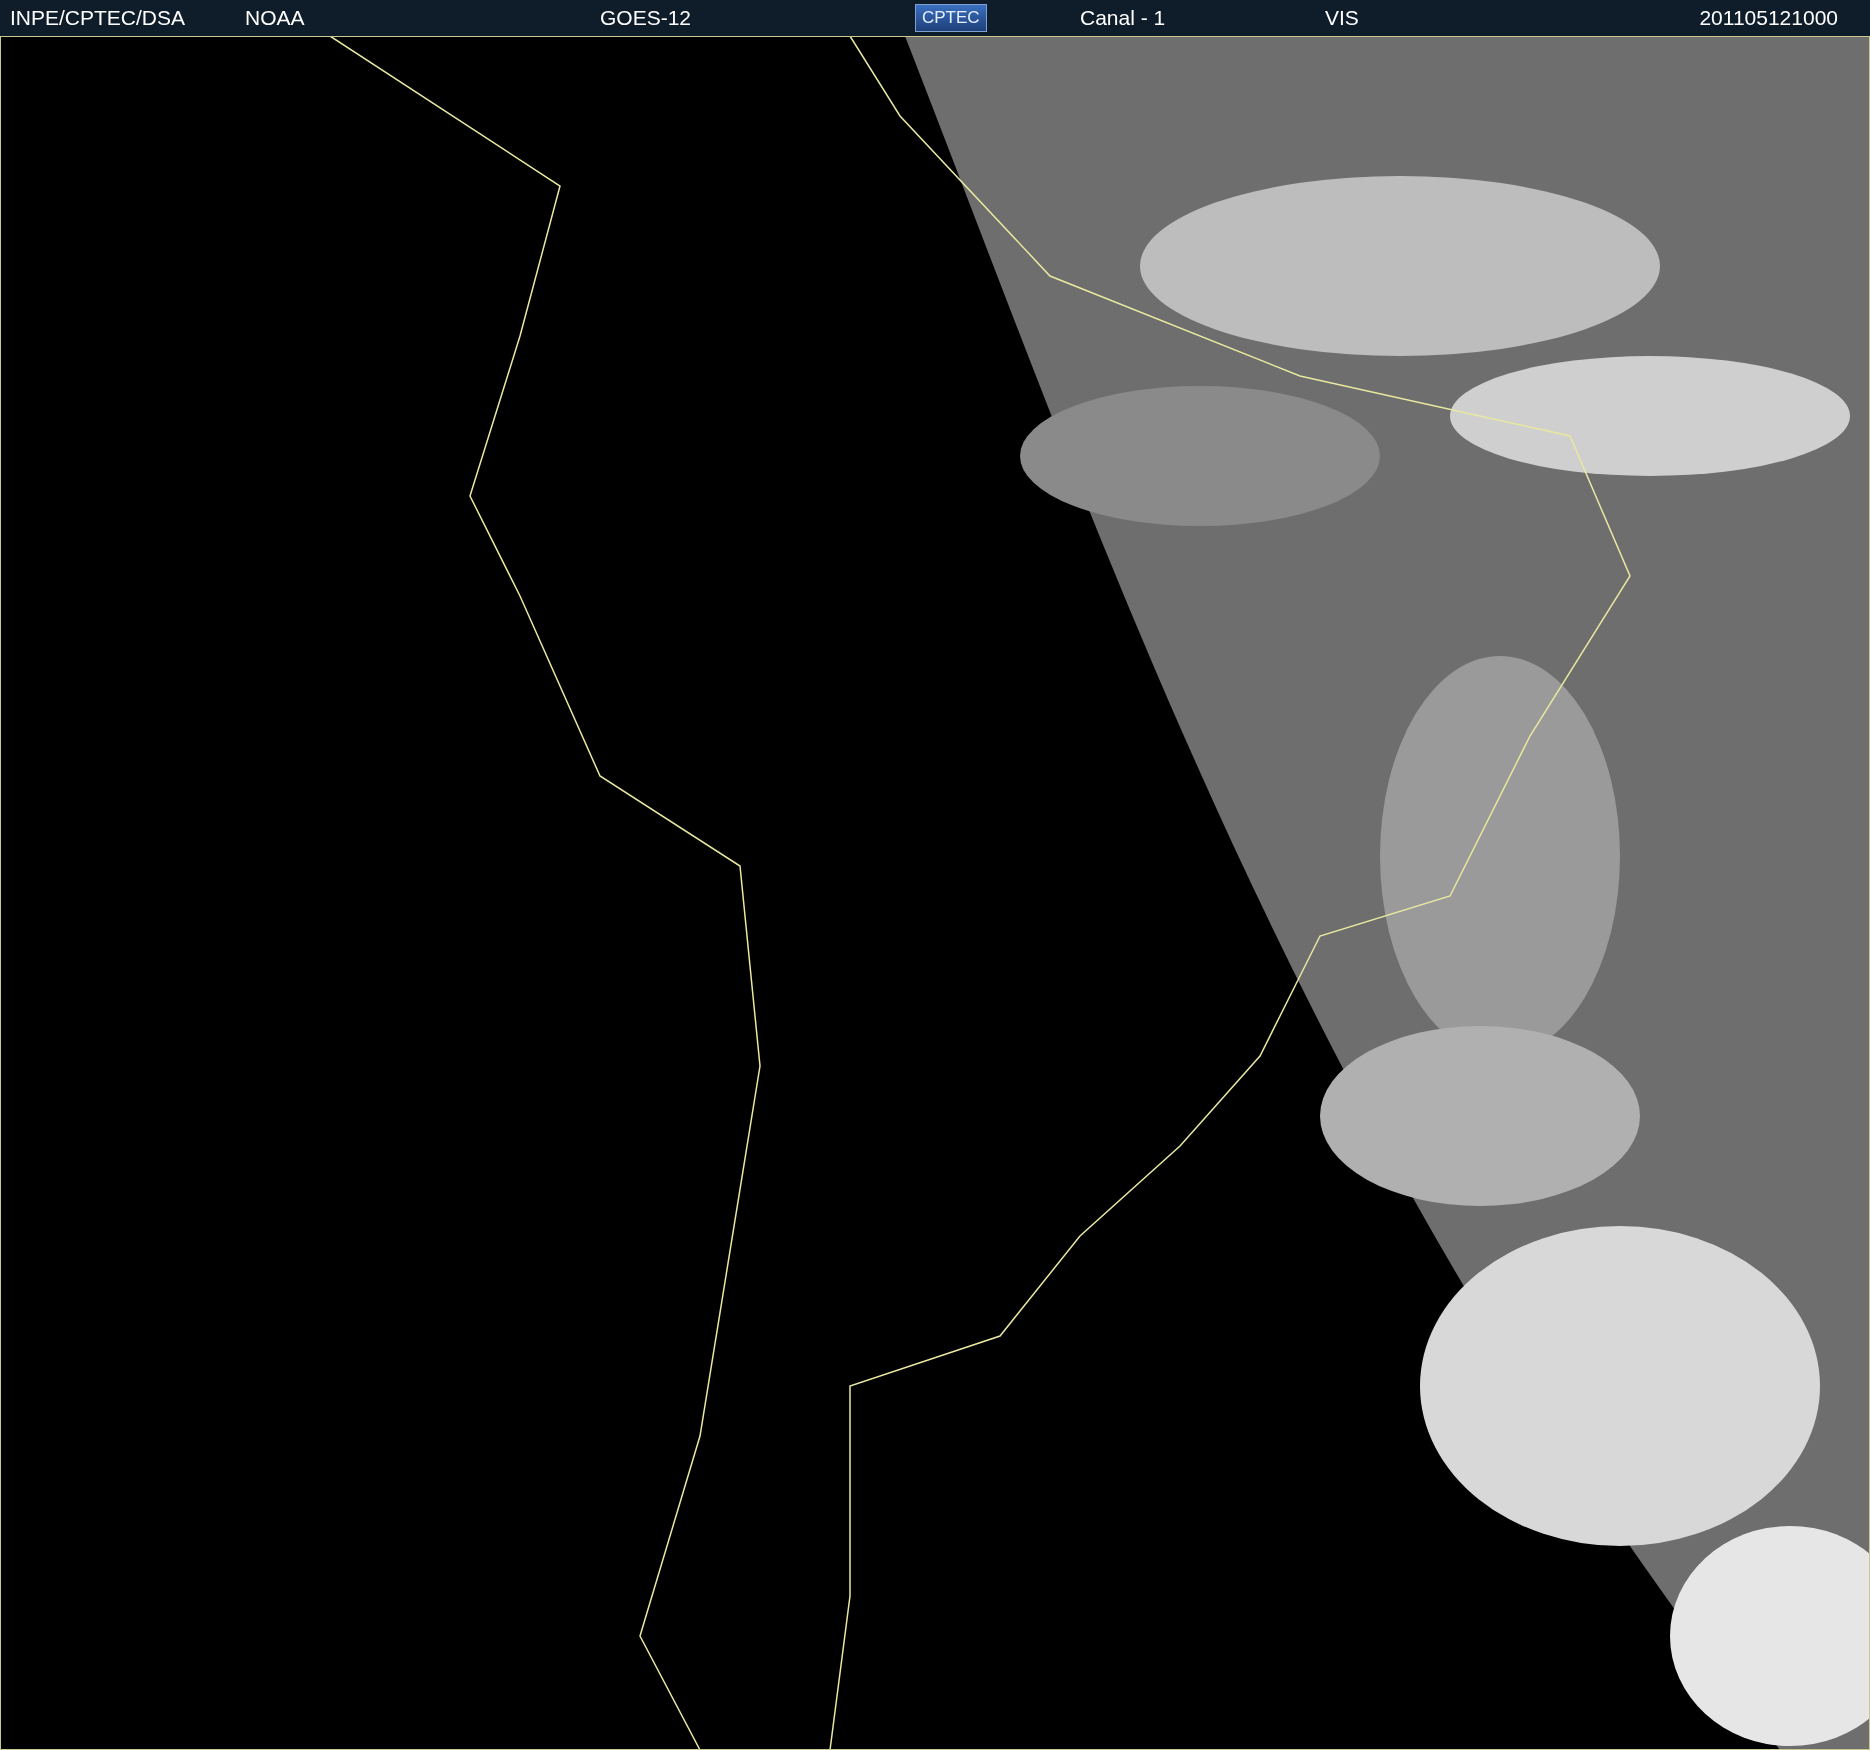  What do you see at coordinates (1342, 18) in the screenshot?
I see `band-label: VIS` at bounding box center [1342, 18].